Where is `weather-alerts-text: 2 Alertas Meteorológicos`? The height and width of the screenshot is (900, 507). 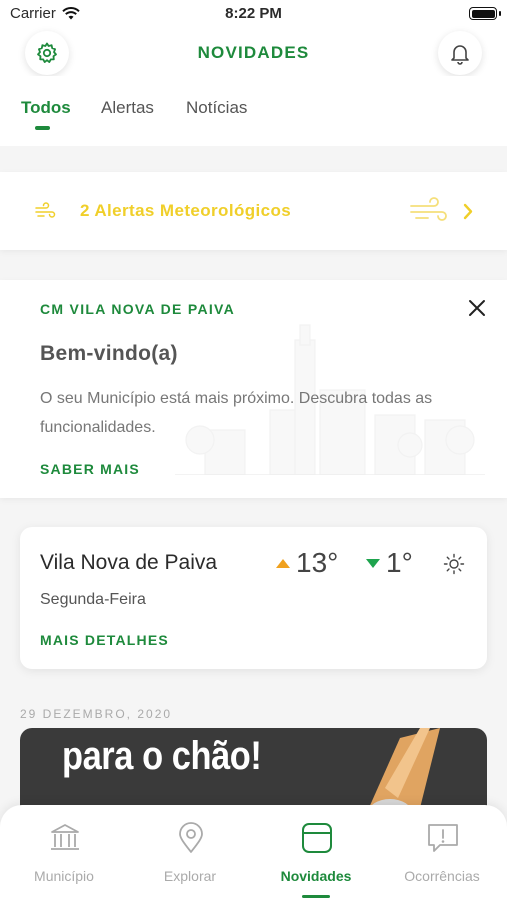
weather-alerts-text: 2 Alertas Meteorológicos is located at coordinates (186, 210).